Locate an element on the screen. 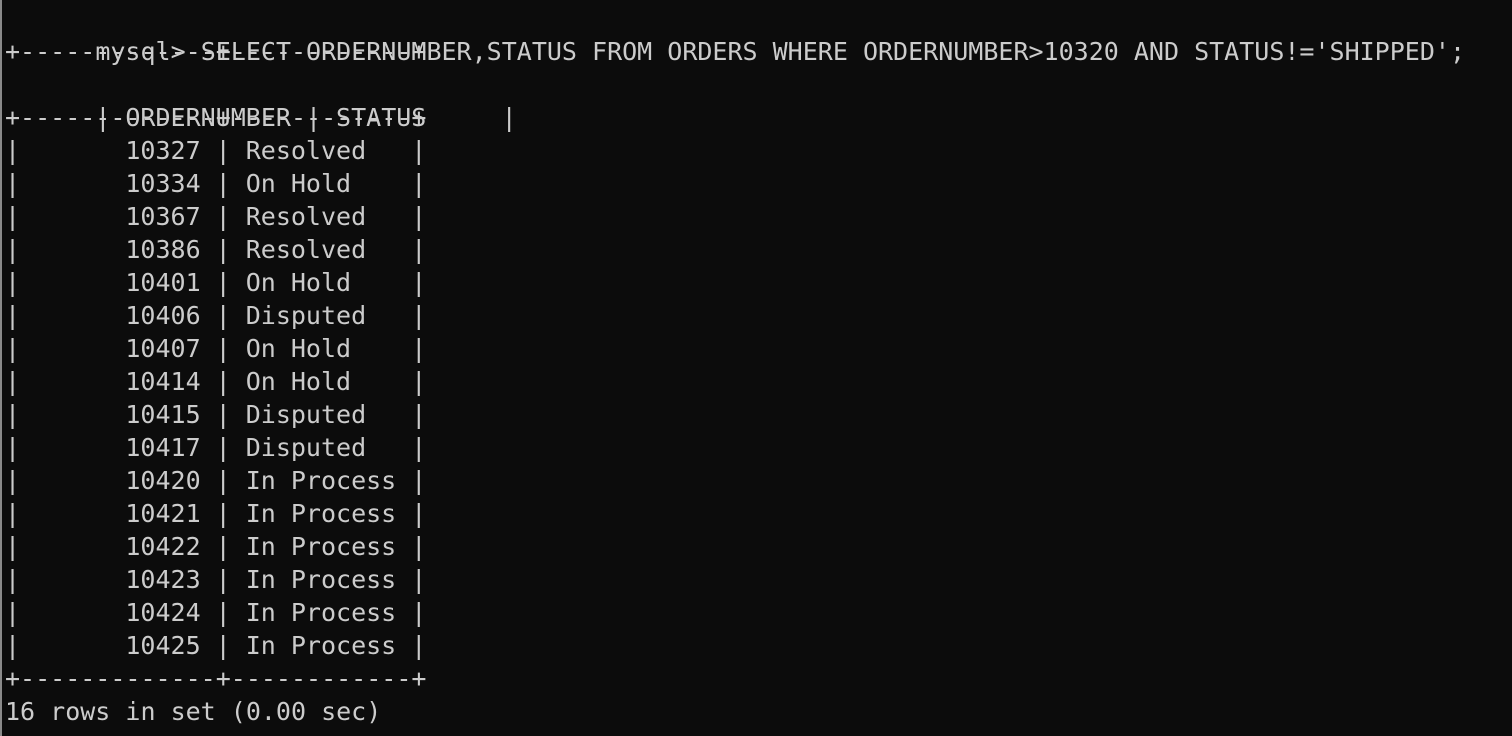 The height and width of the screenshot is (736, 1512). cell-ordernumber: 10386 is located at coordinates (118, 249).